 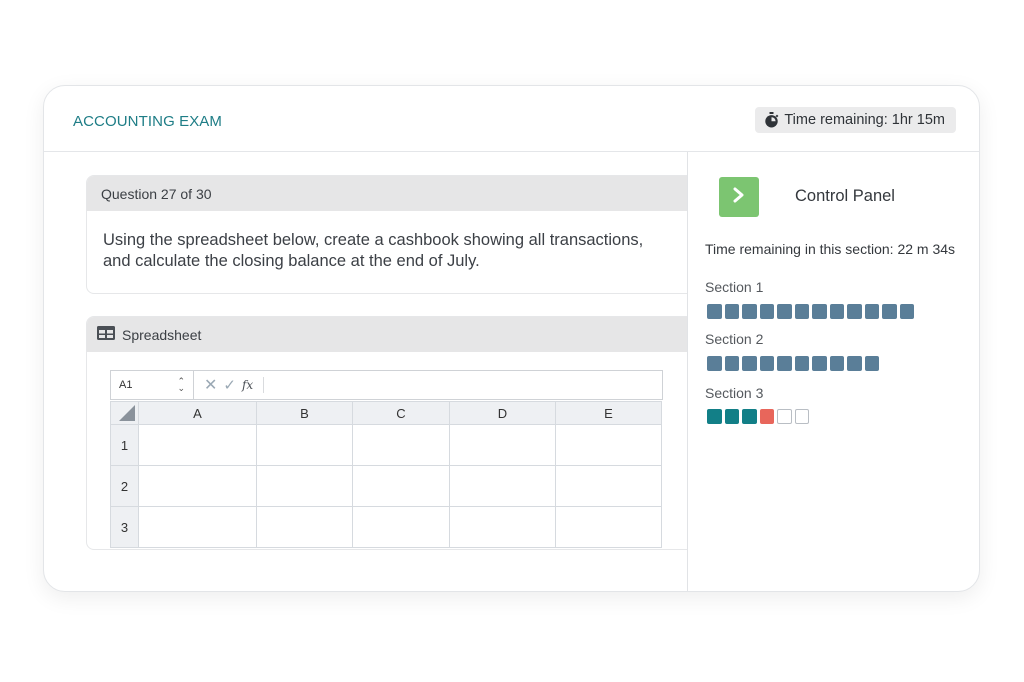 I want to click on section-2-questions, so click(x=793, y=363).